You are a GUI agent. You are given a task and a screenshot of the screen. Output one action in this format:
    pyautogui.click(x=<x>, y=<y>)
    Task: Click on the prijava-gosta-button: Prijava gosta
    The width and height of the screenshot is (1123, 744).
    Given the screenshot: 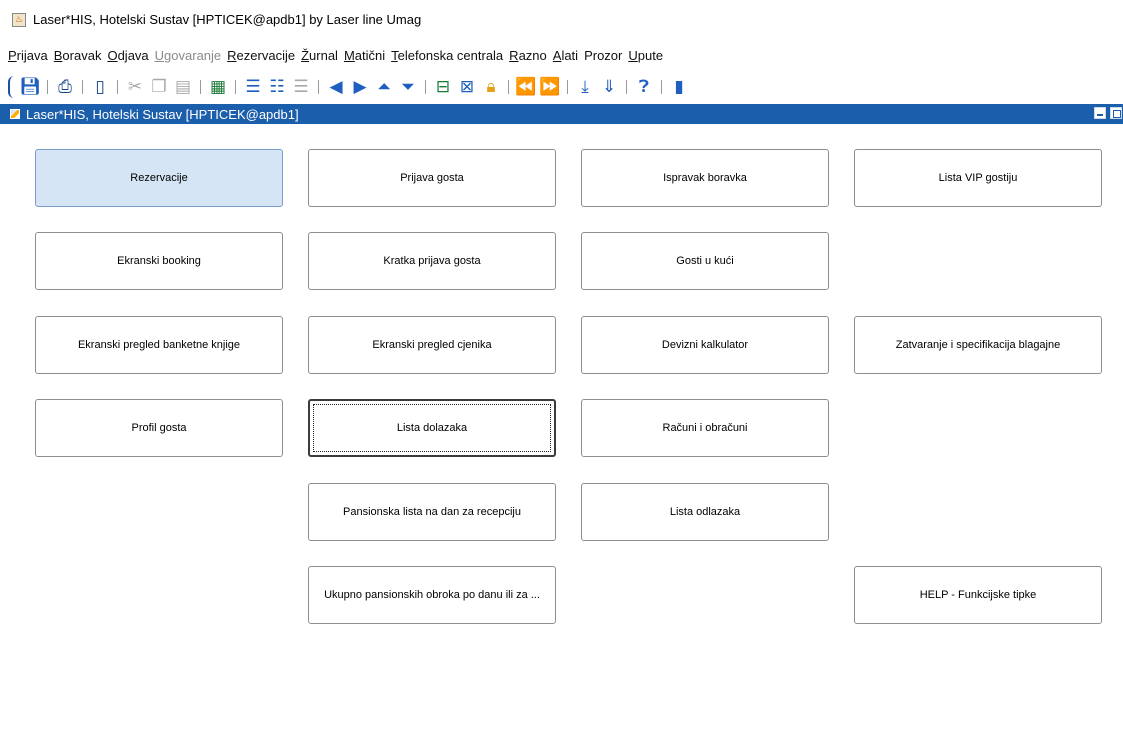 What is the action you would take?
    pyautogui.click(x=432, y=178)
    